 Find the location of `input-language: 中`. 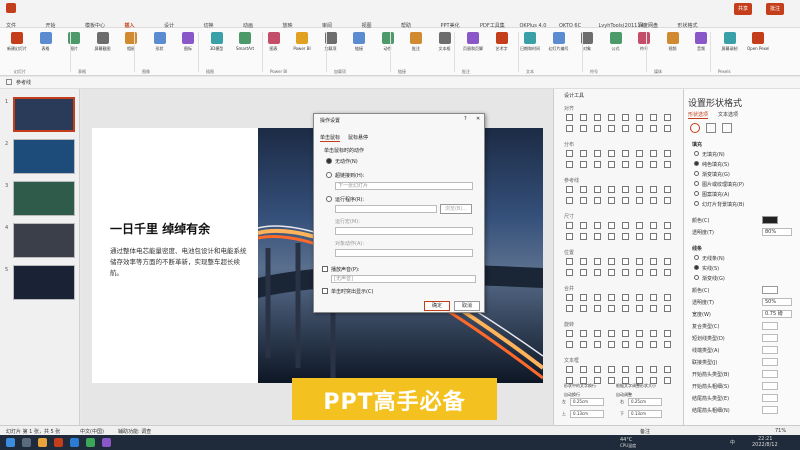

input-language: 中 is located at coordinates (732, 442).